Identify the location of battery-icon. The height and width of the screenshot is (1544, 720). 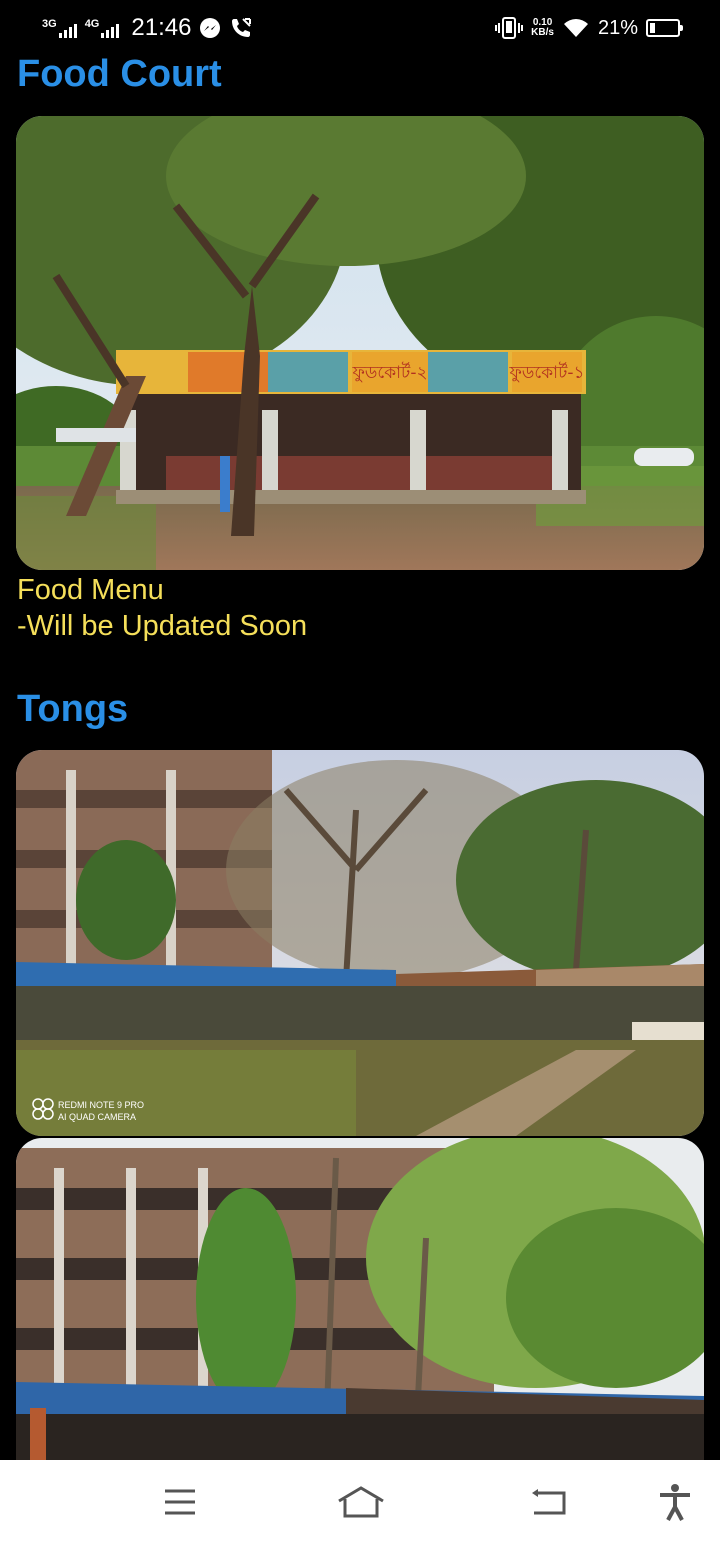
(664, 28).